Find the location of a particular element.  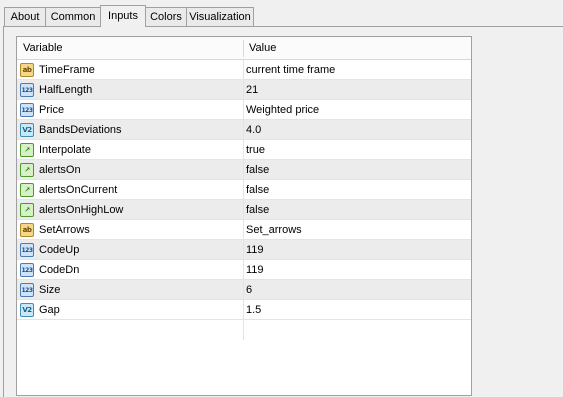

variable-name: SetArrows is located at coordinates (64, 230).